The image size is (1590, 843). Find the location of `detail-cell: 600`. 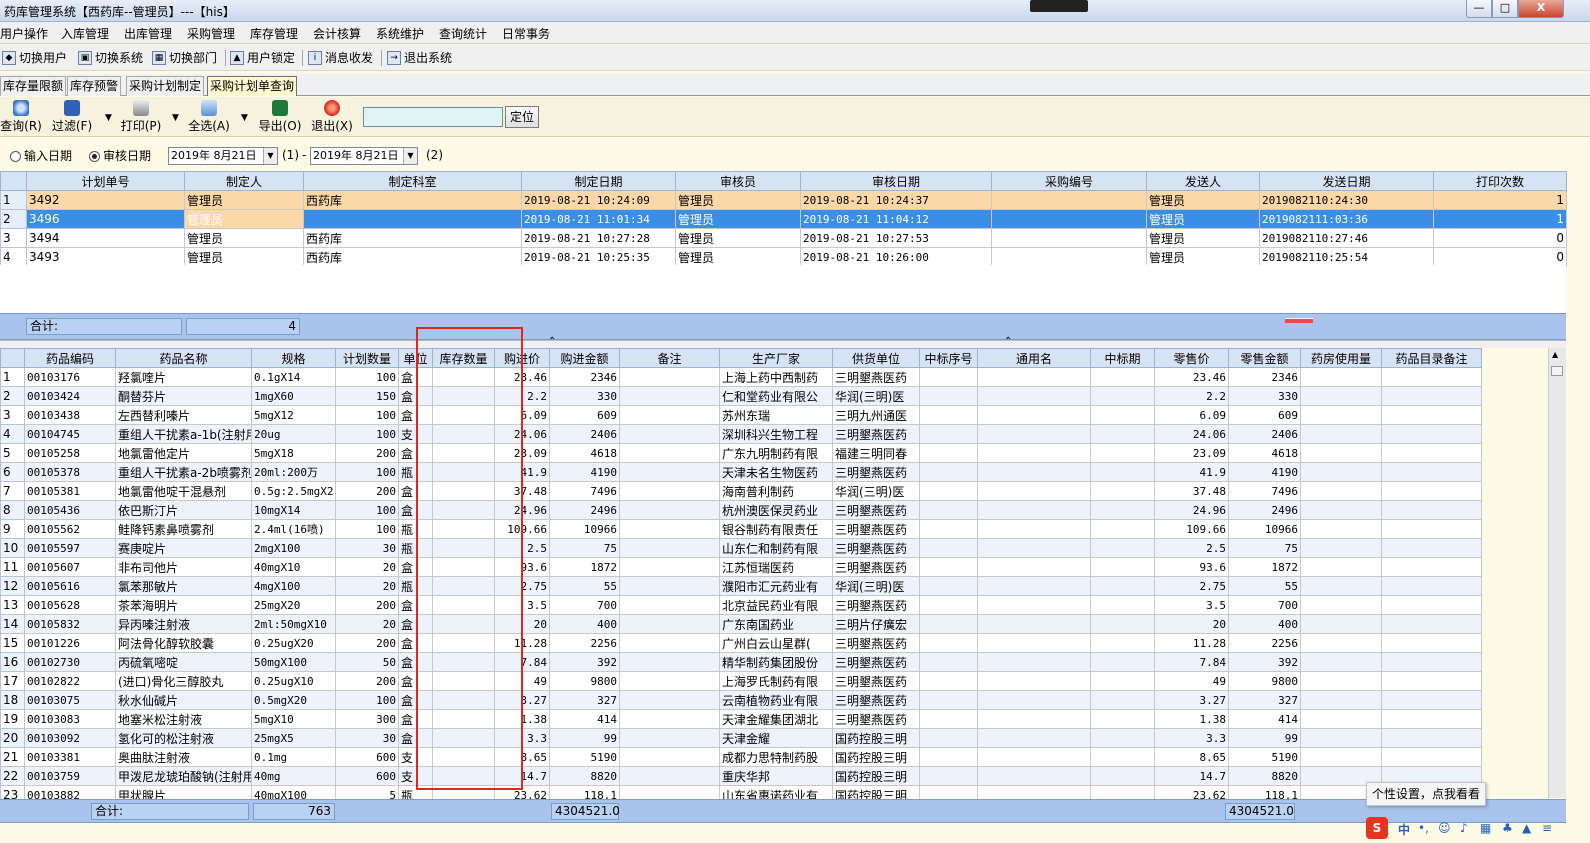

detail-cell: 600 is located at coordinates (367, 776).